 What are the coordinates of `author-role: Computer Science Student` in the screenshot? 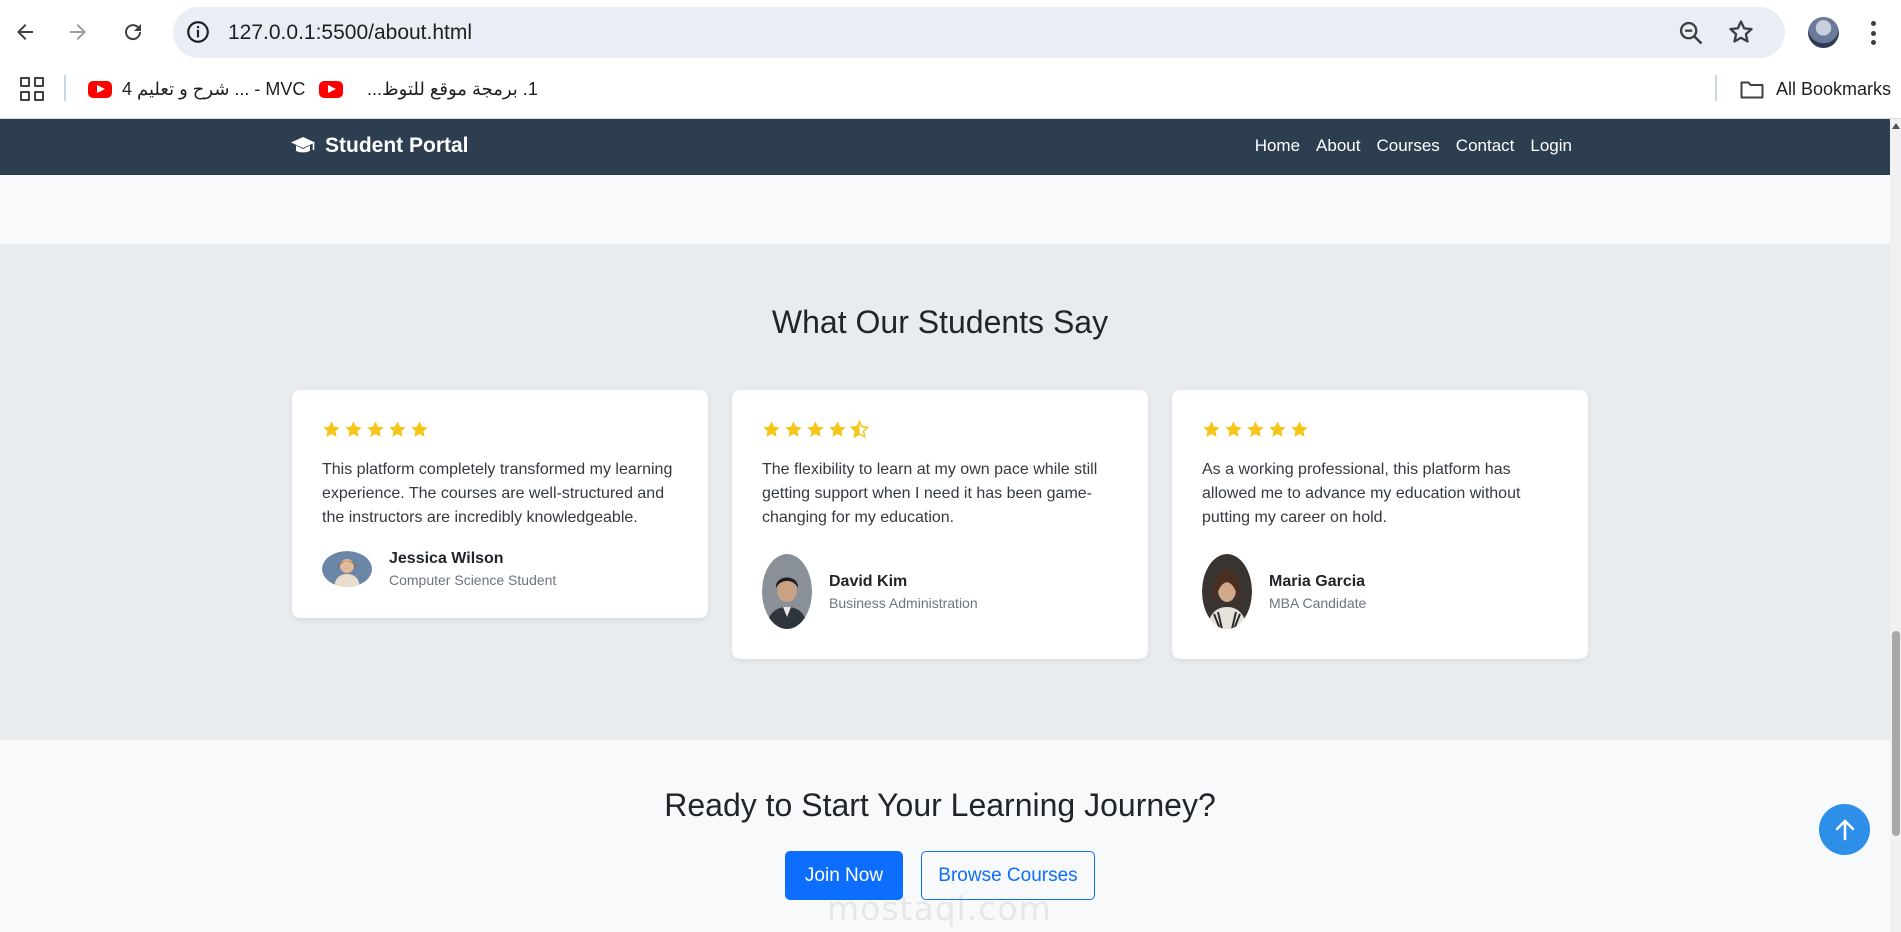 It's located at (473, 580).